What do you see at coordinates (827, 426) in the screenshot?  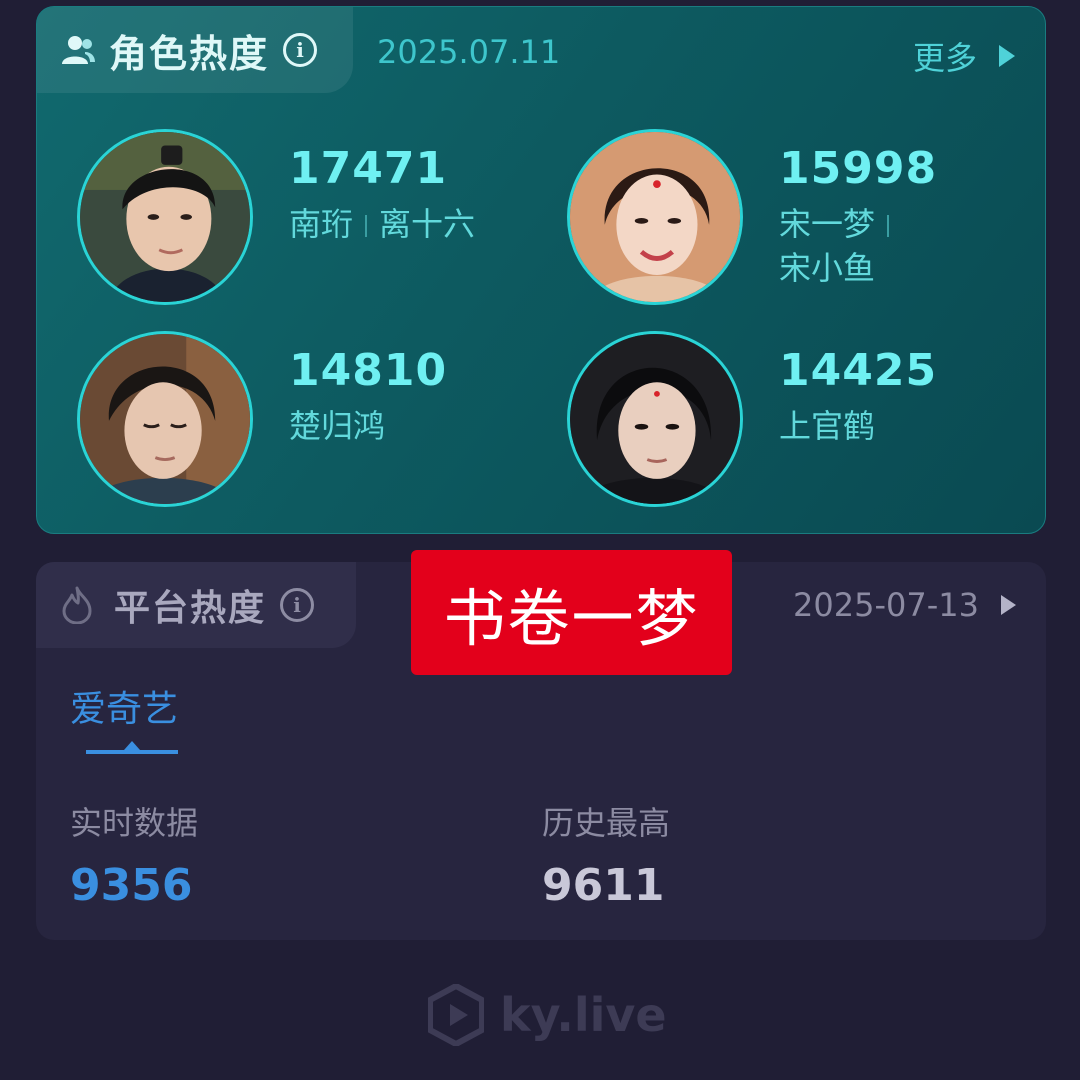 I see `role-name-primary: 上官鹤` at bounding box center [827, 426].